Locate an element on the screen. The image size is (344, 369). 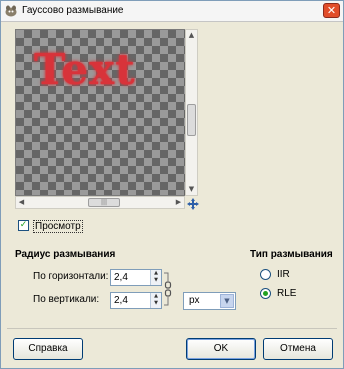
vertical-spinbox: 2,4 ▲ ▼ is located at coordinates (136, 300).